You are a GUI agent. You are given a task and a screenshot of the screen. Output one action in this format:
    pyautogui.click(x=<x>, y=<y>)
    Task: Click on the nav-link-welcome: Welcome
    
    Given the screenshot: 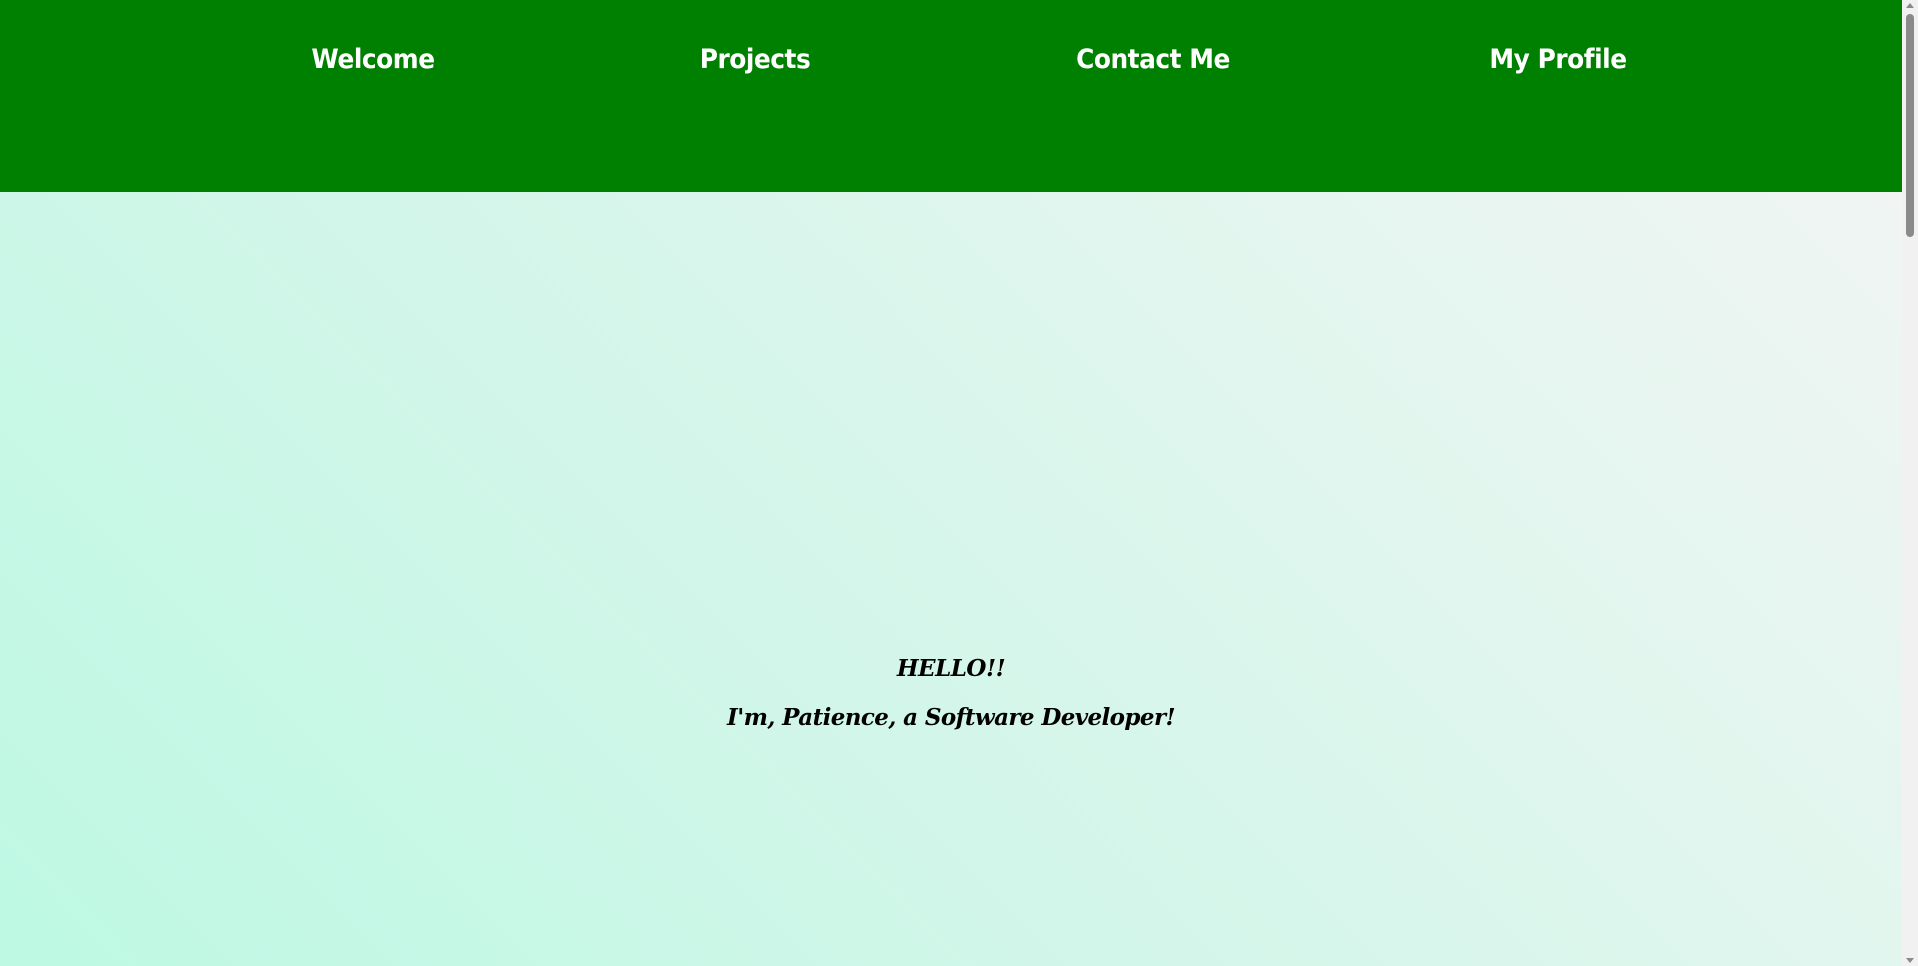 What is the action you would take?
    pyautogui.click(x=373, y=60)
    